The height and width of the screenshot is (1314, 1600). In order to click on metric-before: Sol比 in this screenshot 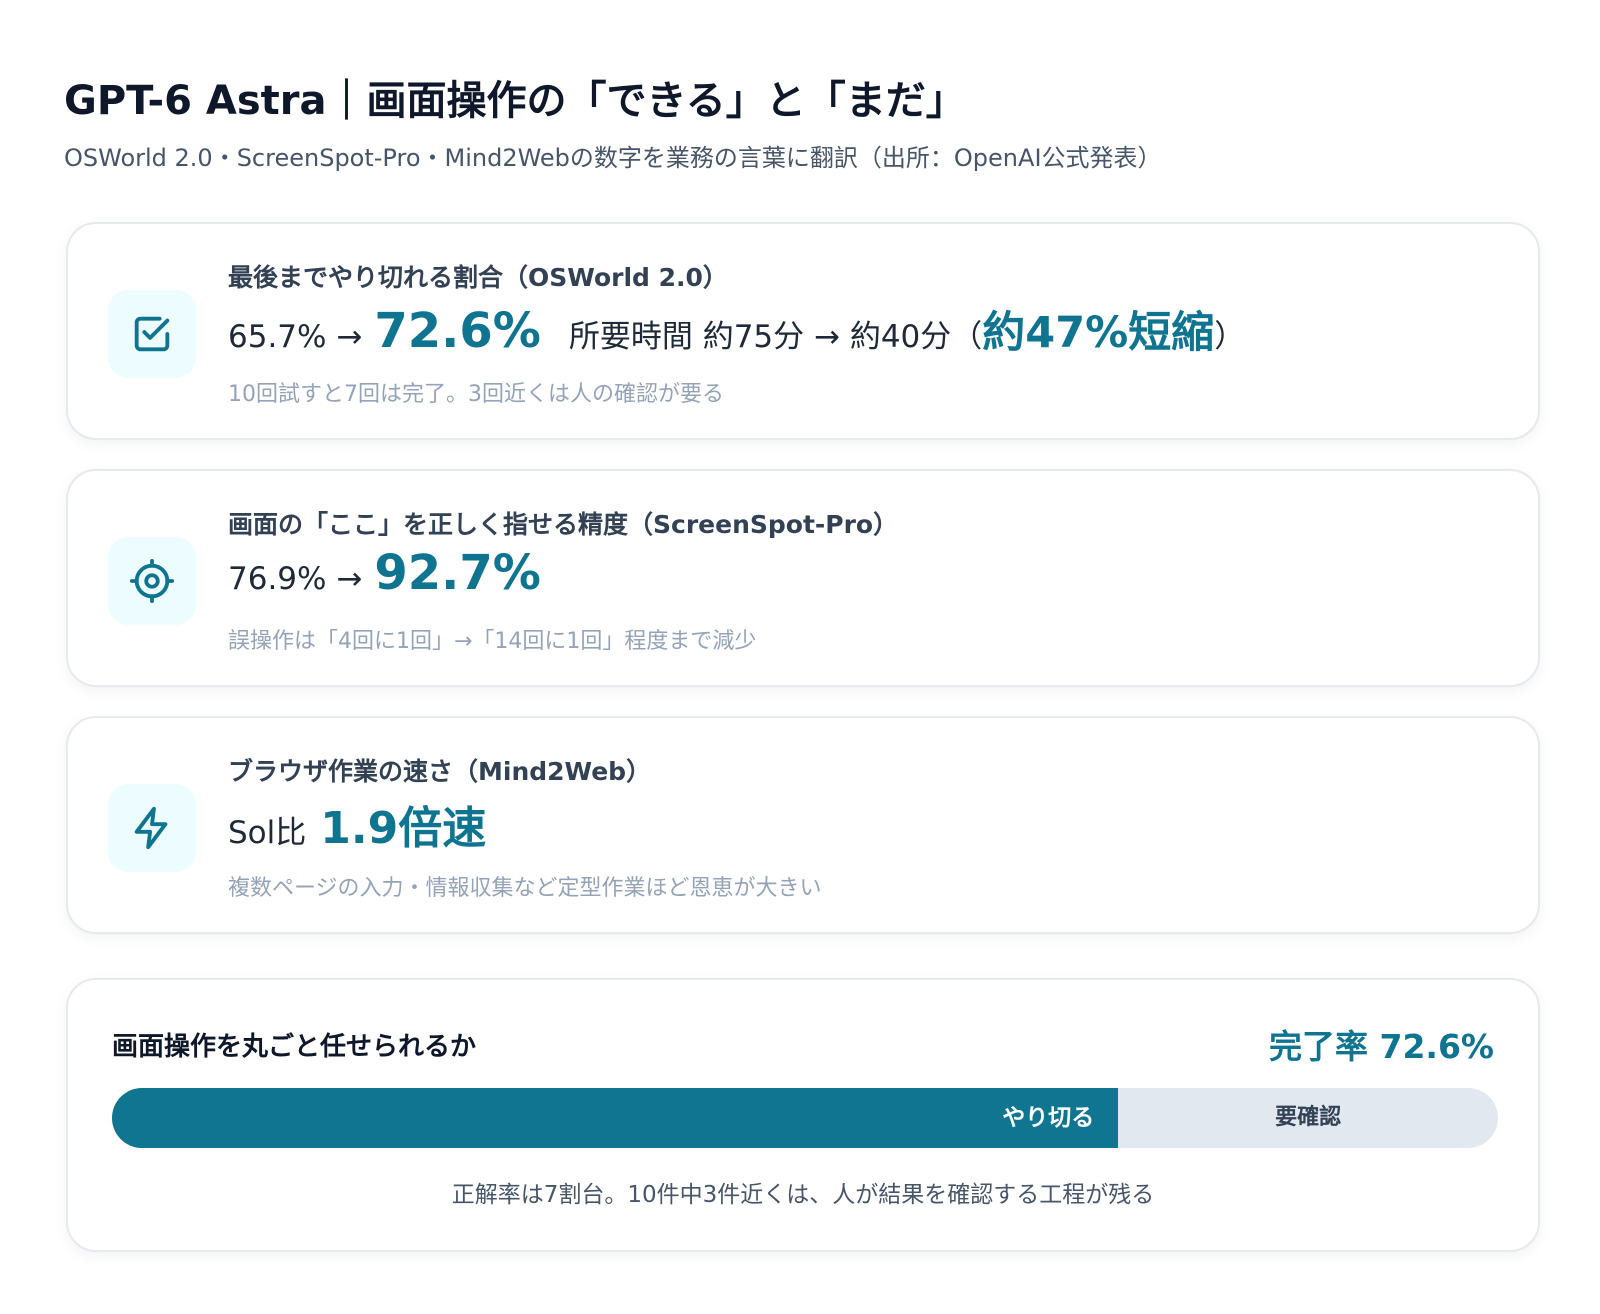, I will do `click(267, 833)`.